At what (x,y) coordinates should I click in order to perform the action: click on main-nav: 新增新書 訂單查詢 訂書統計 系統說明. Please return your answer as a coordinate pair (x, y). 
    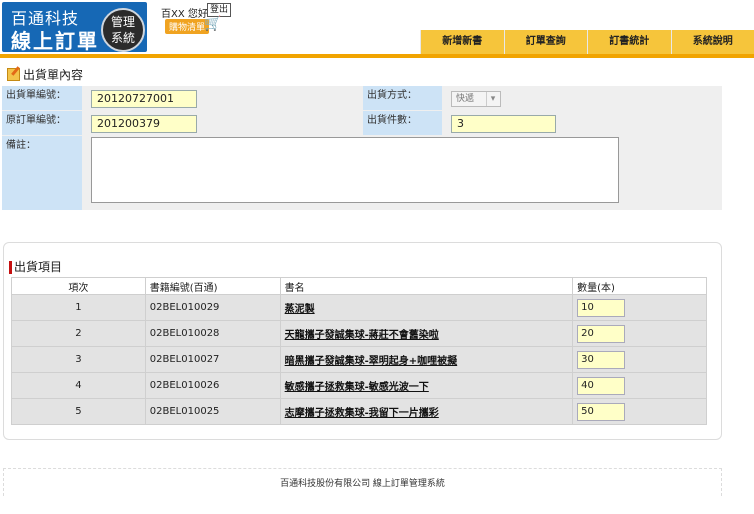
    Looking at the image, I should click on (587, 42).